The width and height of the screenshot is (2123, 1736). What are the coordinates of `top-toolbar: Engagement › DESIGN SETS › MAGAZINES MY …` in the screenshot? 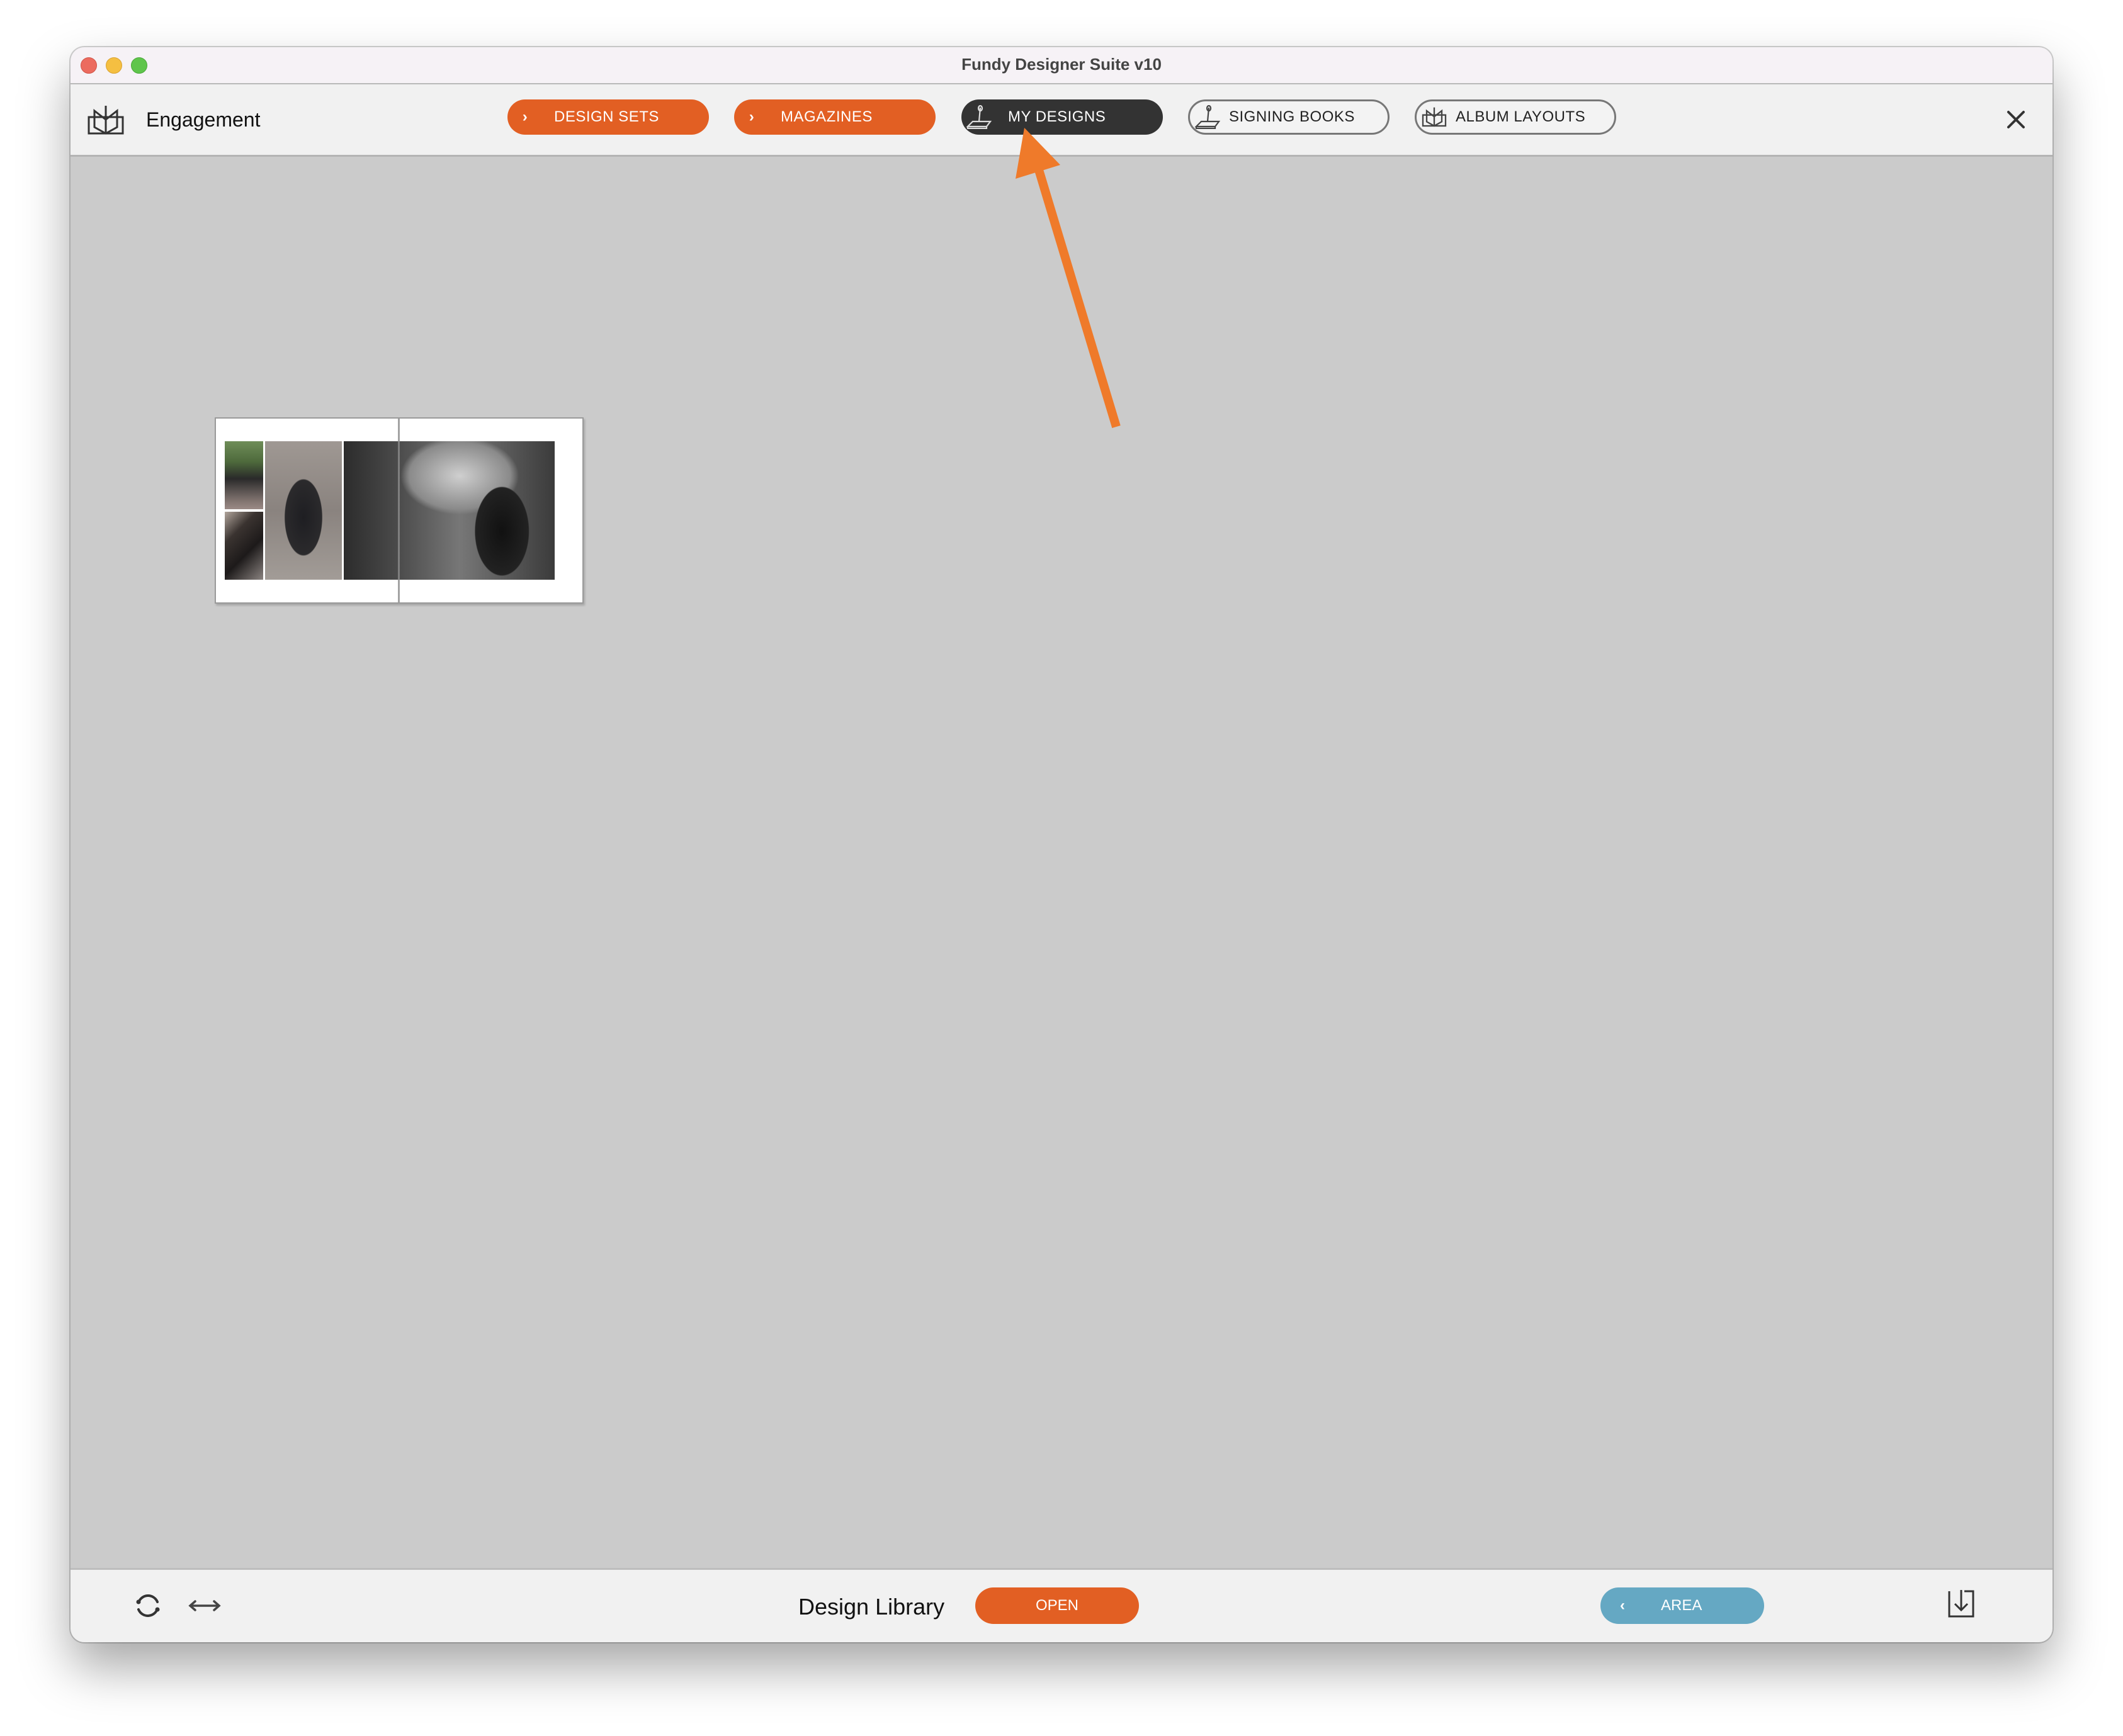 It's located at (1061, 120).